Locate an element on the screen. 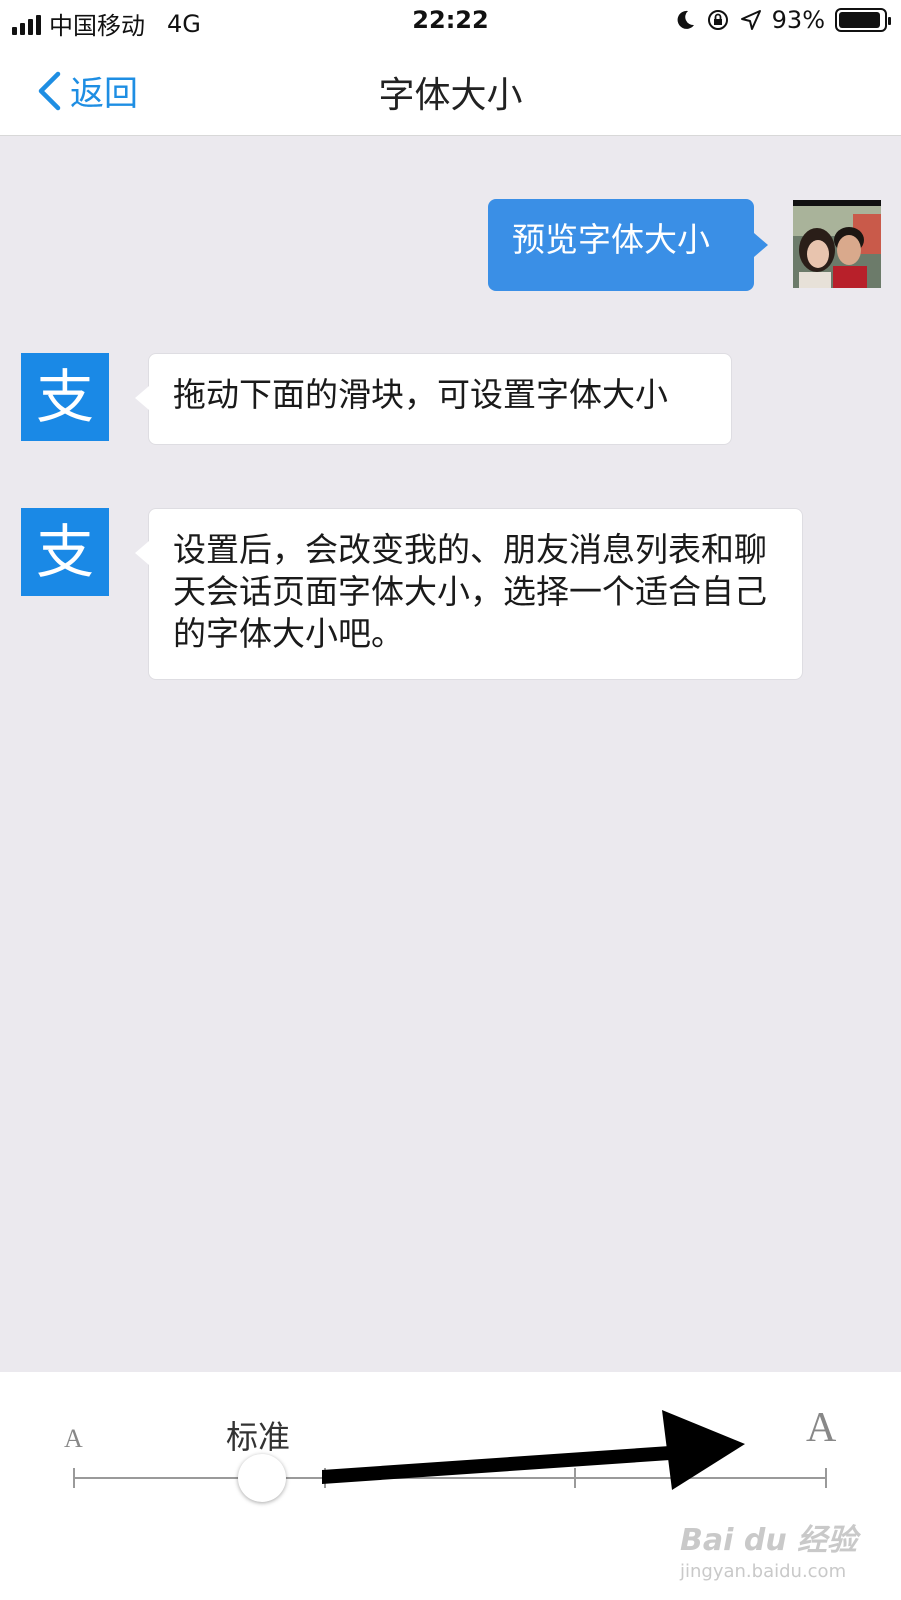 This screenshot has width=901, height=1600. moon-icon is located at coordinates (685, 19).